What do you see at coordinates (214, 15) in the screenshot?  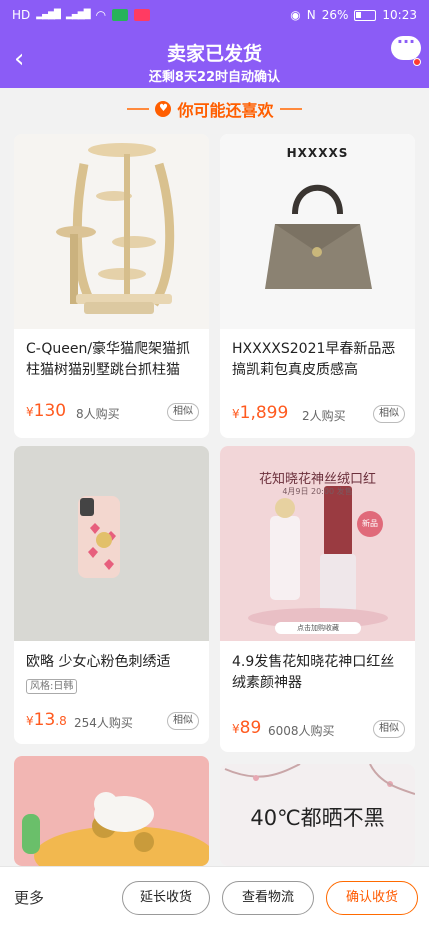 I see `status-bar: HD ▂▄▆█ ▂▄▆█ ◠ ◉ N 26% 10:23` at bounding box center [214, 15].